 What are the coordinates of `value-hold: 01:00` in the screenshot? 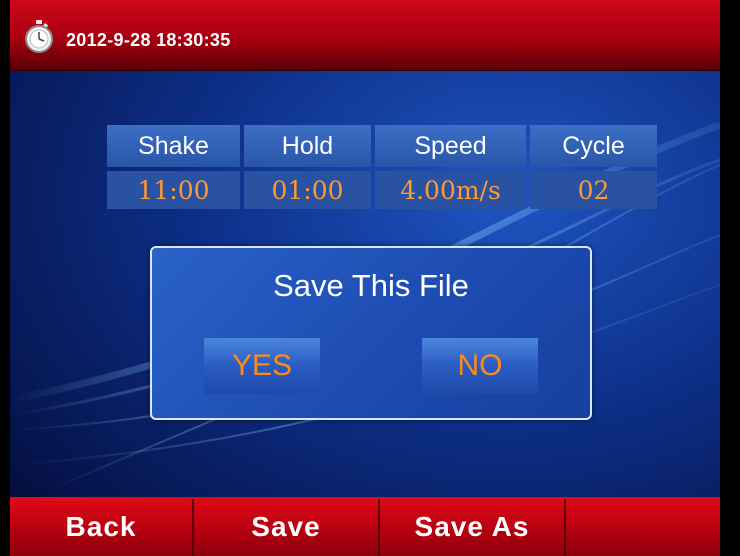 It's located at (307, 190).